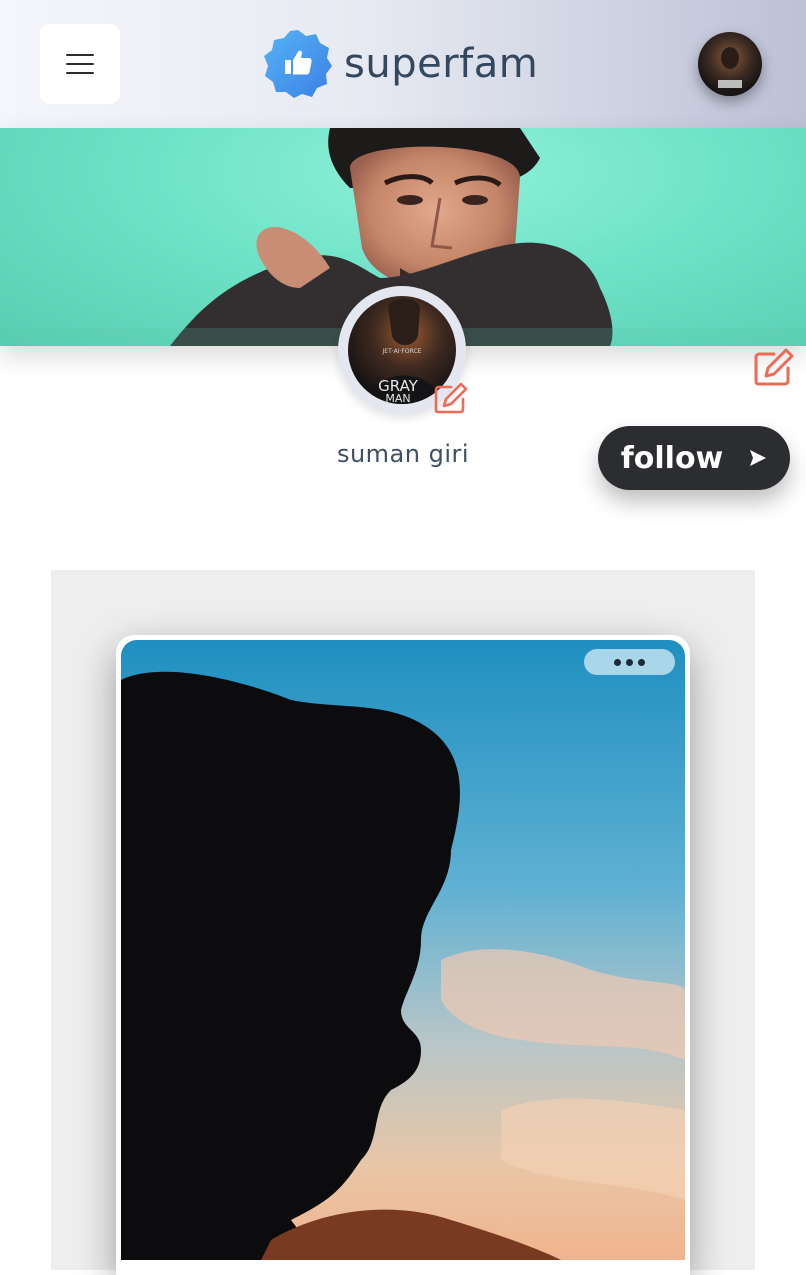  Describe the element at coordinates (80, 55) in the screenshot. I see `hamburger-menu-icon` at that location.